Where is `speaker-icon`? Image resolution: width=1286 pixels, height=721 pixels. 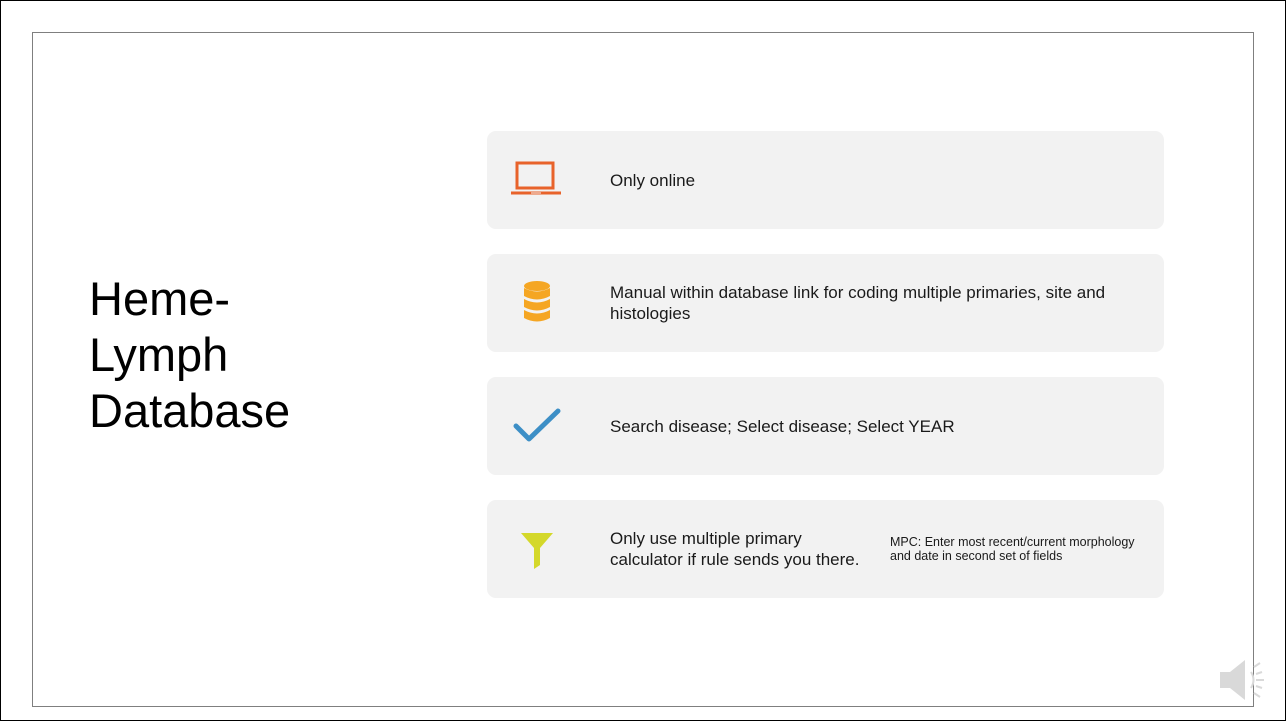
speaker-icon is located at coordinates (1244, 680).